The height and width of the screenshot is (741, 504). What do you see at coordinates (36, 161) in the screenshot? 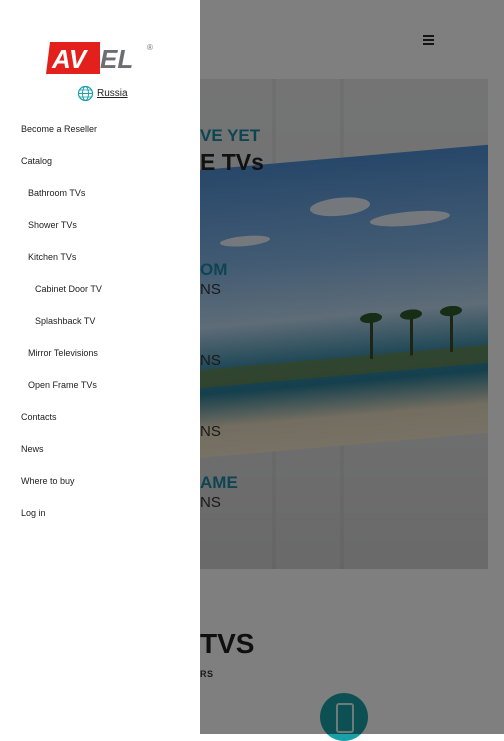
I see `menu-item-catalog: Catalog` at bounding box center [36, 161].